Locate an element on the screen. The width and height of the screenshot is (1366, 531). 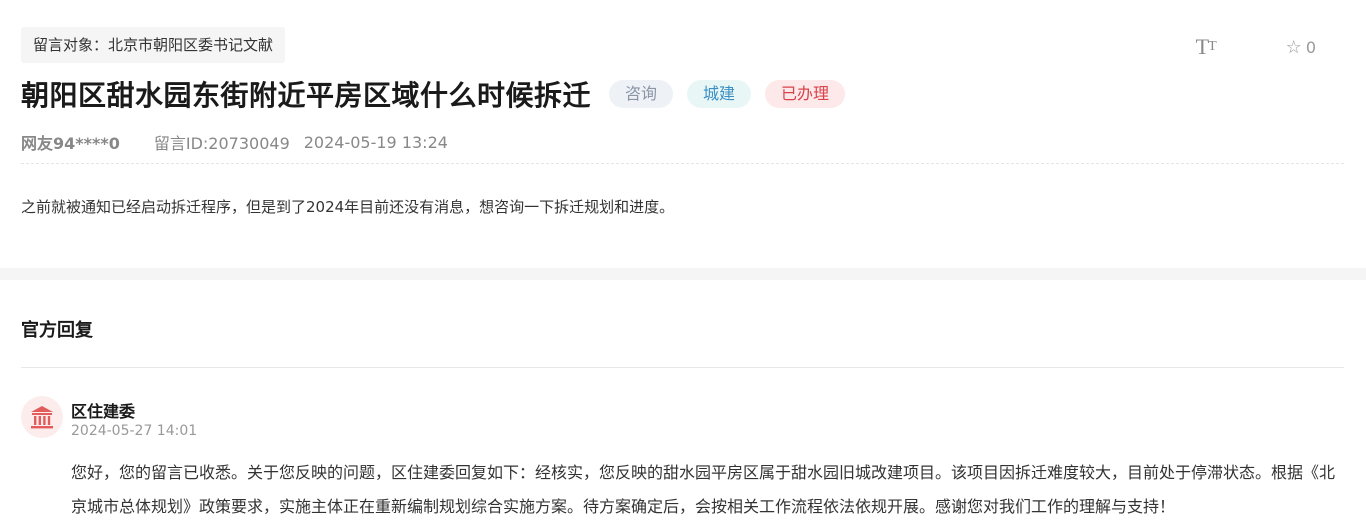
government-building-icon is located at coordinates (42, 417).